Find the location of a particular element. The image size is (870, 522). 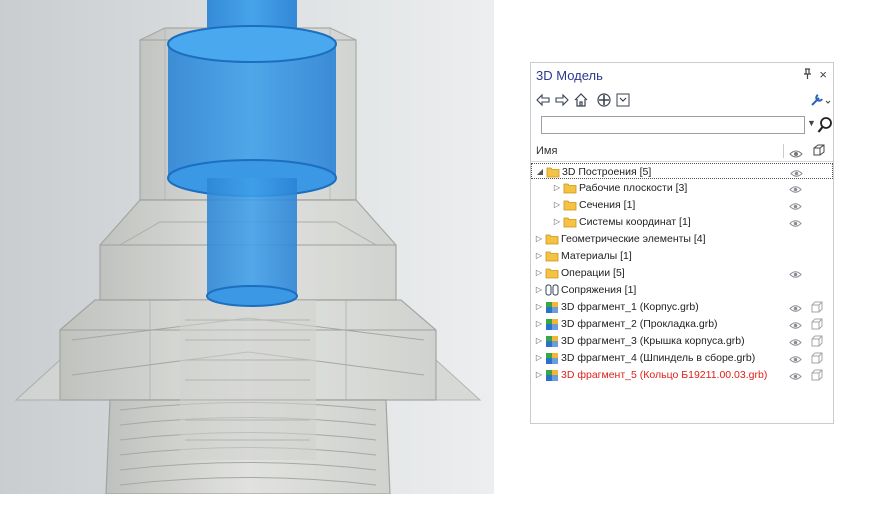

collapse-icon is located at coordinates (623, 100).